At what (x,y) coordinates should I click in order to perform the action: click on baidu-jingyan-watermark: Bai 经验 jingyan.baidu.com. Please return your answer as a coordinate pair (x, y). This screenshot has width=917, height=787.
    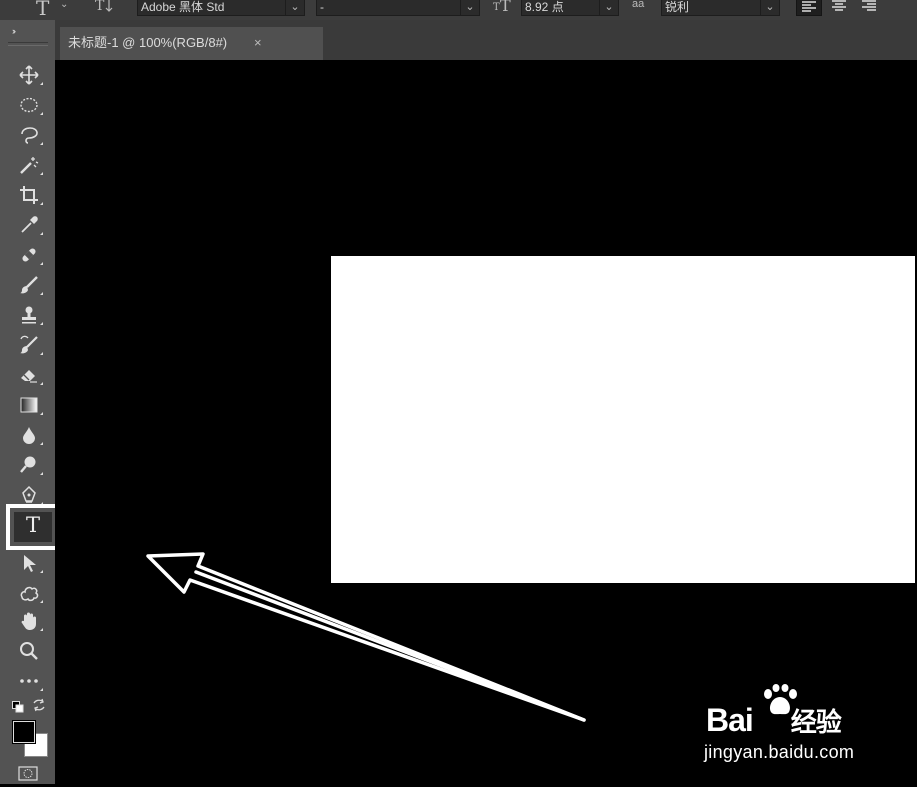
    Looking at the image, I should click on (800, 727).